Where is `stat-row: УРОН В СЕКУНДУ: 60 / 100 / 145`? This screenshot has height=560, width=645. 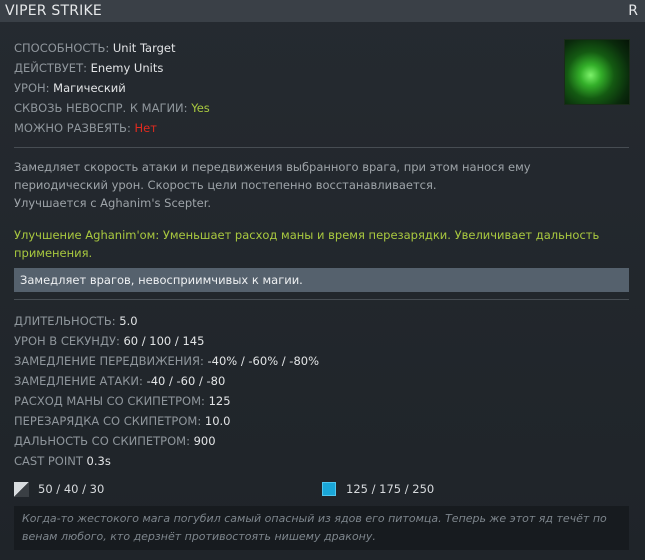
stat-row: УРОН В СЕКУНДУ: 60 / 100 / 145 is located at coordinates (166, 341).